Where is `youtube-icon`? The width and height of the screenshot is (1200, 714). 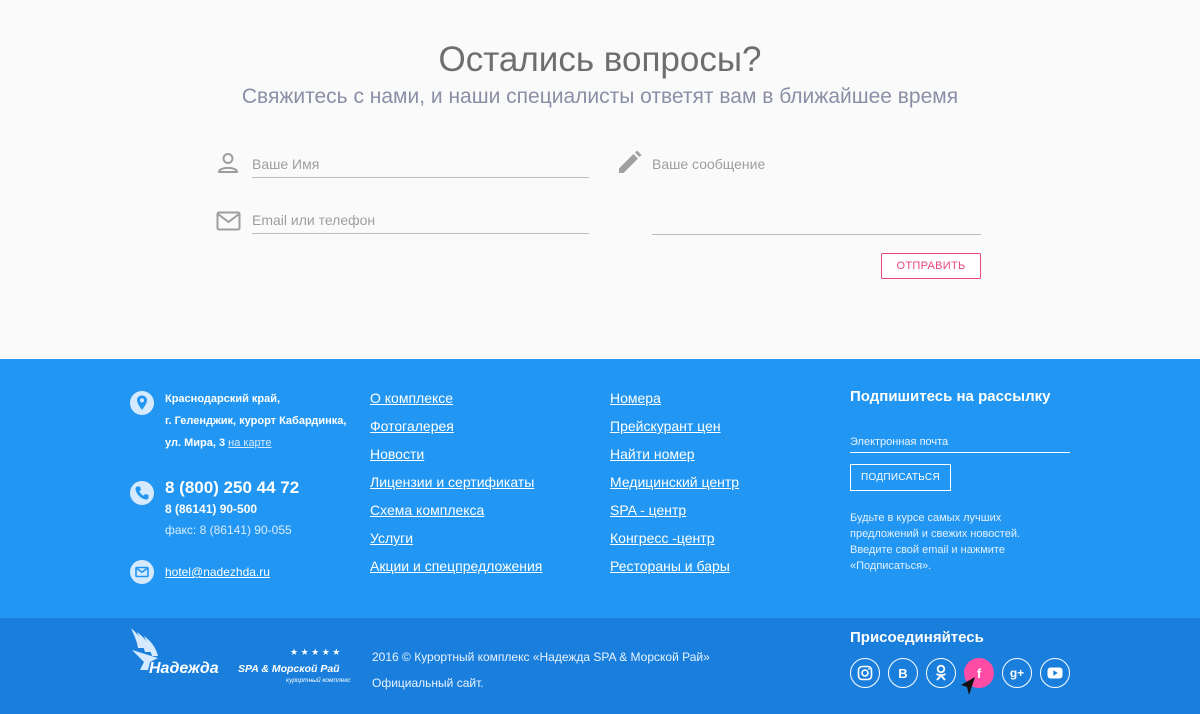
youtube-icon is located at coordinates (1055, 673).